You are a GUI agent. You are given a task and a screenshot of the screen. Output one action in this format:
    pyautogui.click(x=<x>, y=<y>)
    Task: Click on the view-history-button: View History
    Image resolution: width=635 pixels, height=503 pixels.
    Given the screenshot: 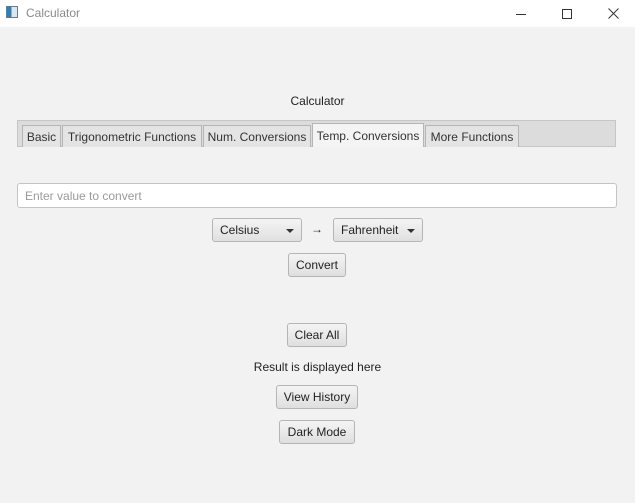 What is the action you would take?
    pyautogui.click(x=317, y=397)
    